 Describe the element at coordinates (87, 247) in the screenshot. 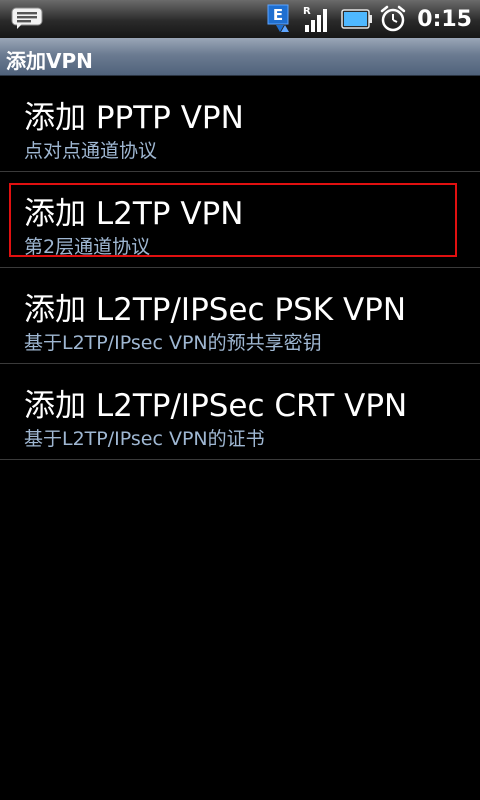

I see `list-item-subtitle: 第2层通道协议` at that location.